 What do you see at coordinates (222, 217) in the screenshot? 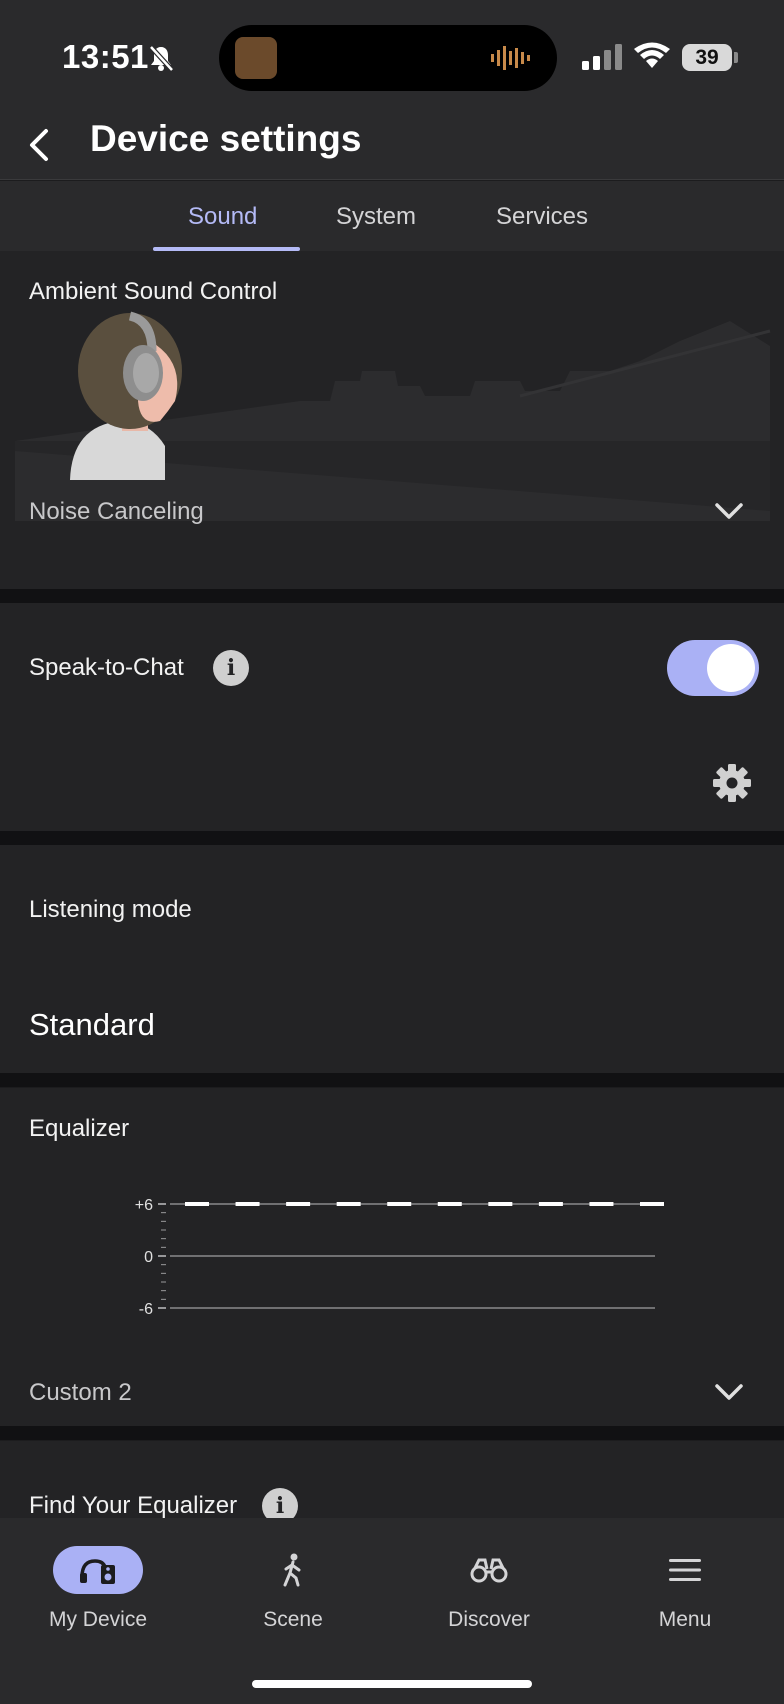
I see `tab-sound: Sound` at bounding box center [222, 217].